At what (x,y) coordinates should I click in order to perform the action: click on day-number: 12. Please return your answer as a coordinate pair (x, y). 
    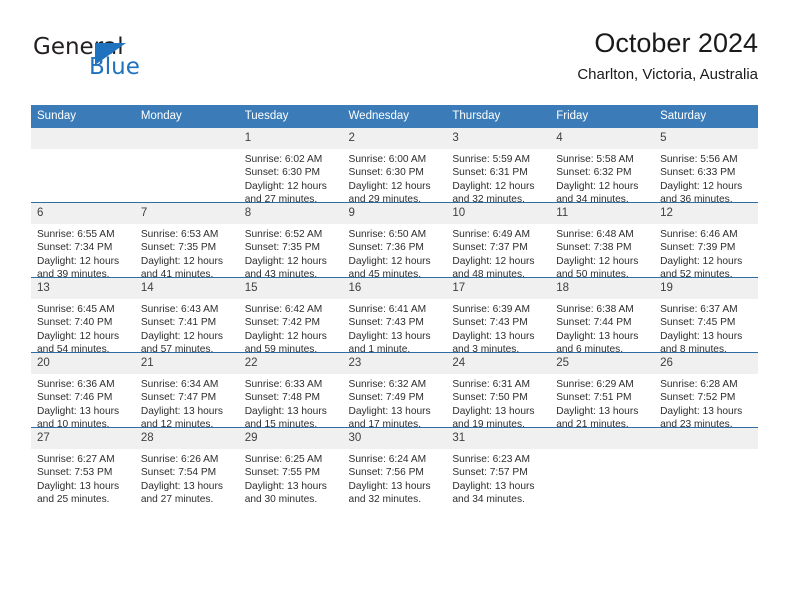
    Looking at the image, I should click on (706, 213).